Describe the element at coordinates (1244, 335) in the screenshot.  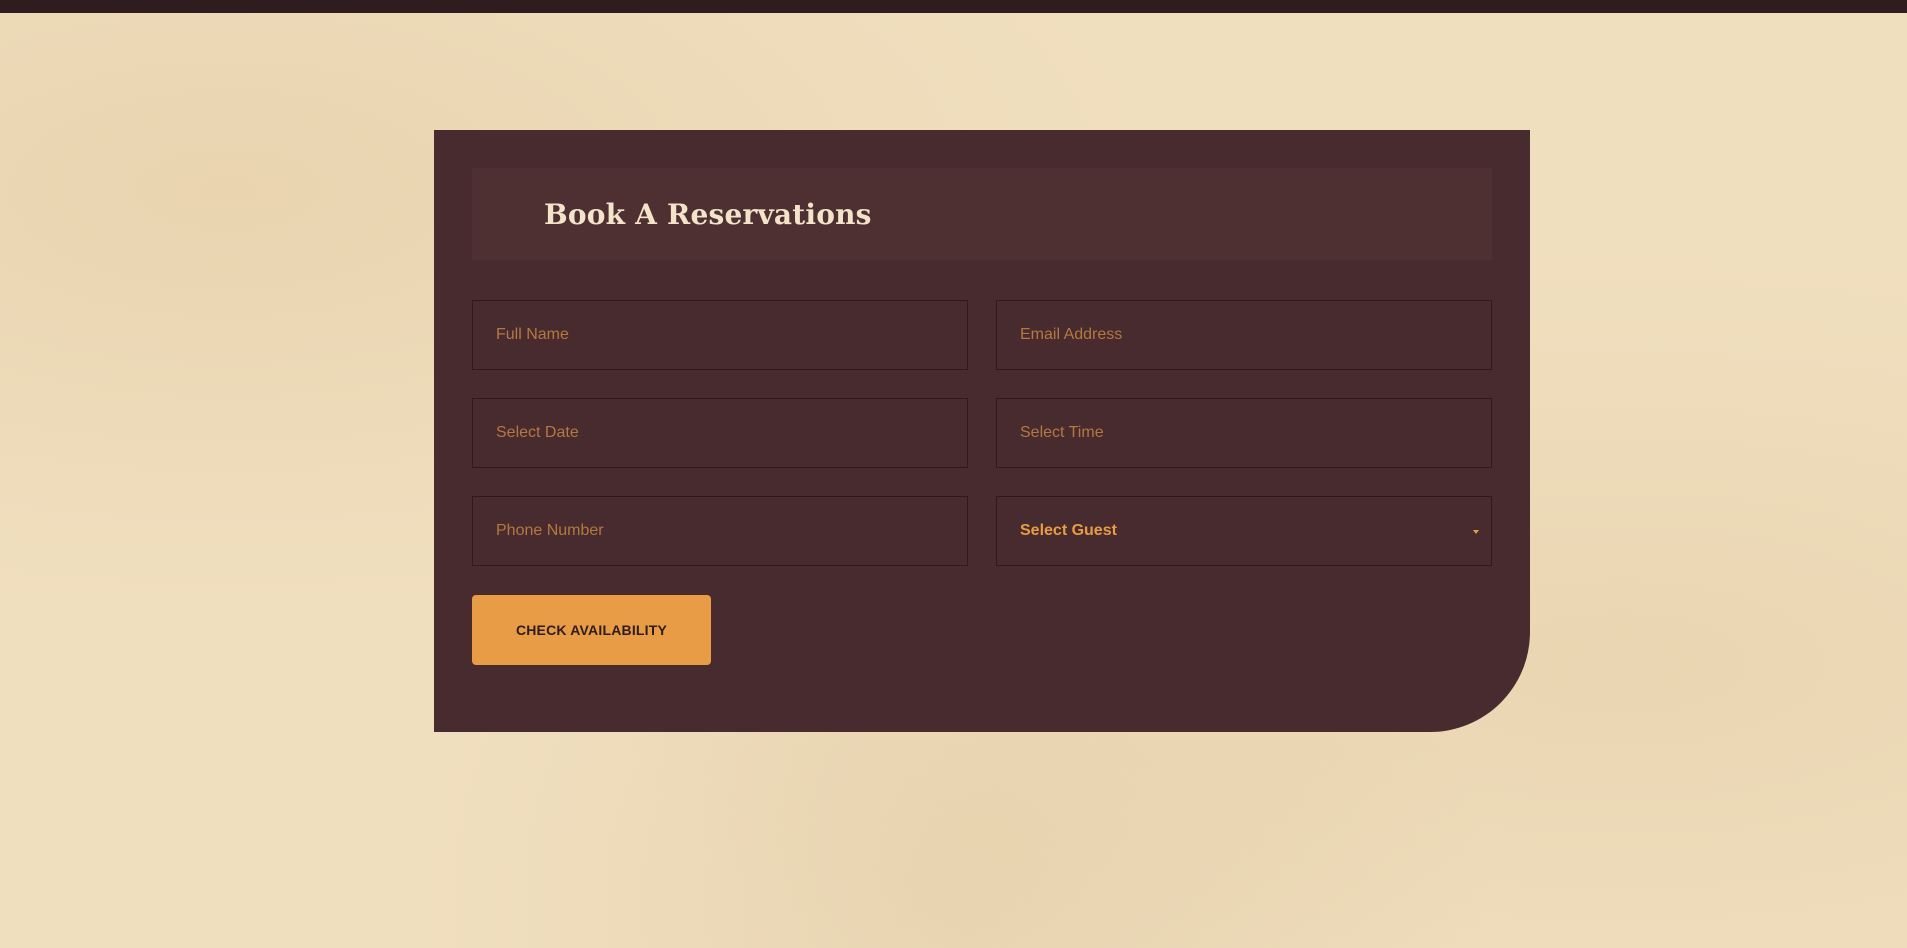
I see `email-field: Email Address` at that location.